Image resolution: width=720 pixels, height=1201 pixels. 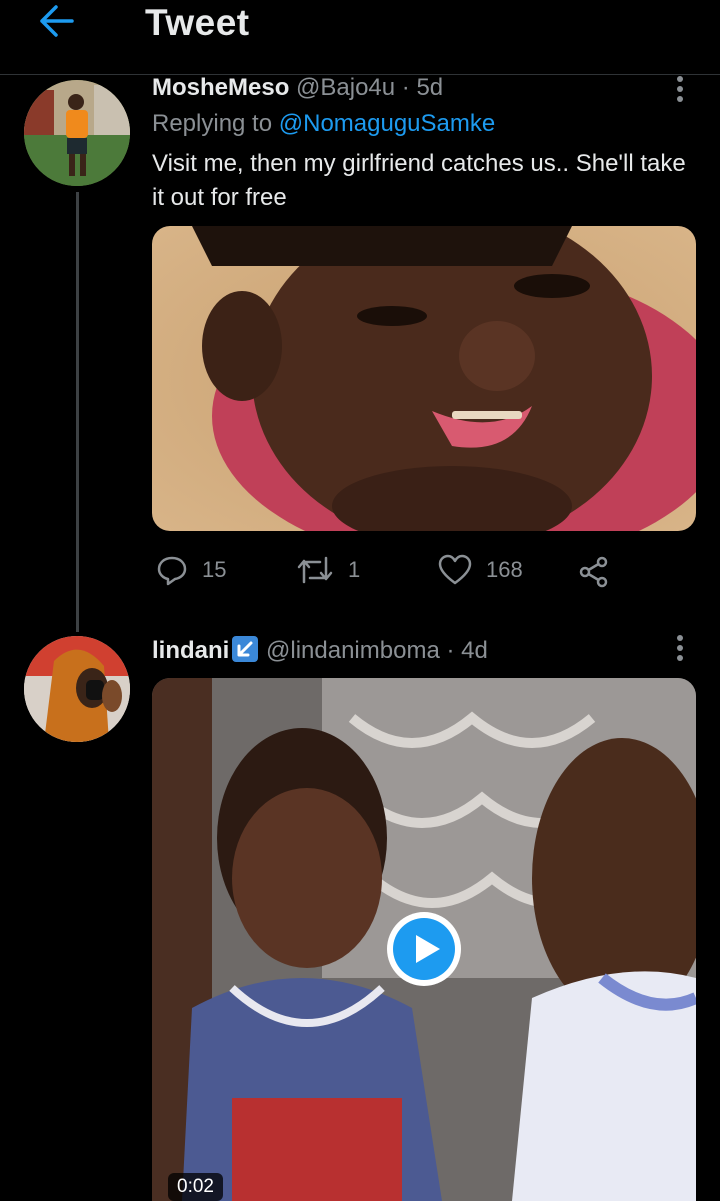 I want to click on author-name: lindani, so click(x=190, y=650).